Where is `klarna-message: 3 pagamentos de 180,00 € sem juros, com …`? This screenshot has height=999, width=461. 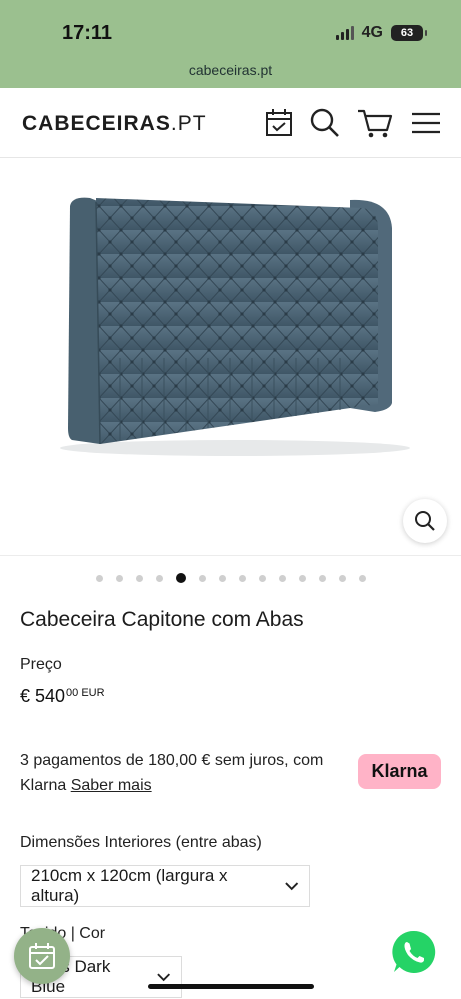 klarna-message: 3 pagamentos de 180,00 € sem juros, com … is located at coordinates (172, 773).